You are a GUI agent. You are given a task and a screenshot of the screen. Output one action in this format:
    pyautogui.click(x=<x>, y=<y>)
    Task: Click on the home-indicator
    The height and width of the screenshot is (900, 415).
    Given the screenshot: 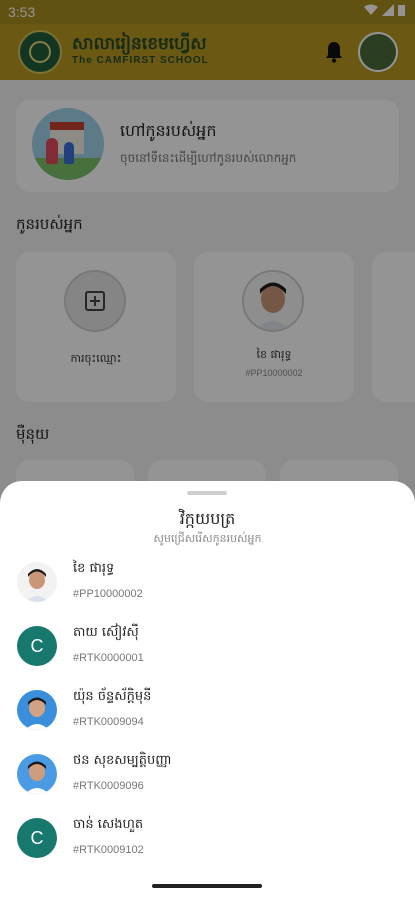 What is the action you would take?
    pyautogui.click(x=207, y=886)
    